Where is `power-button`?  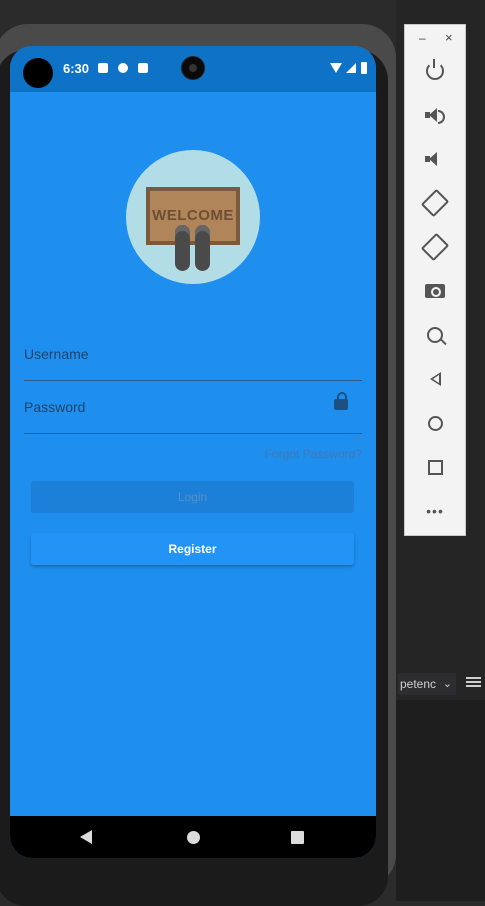
power-button is located at coordinates (435, 71).